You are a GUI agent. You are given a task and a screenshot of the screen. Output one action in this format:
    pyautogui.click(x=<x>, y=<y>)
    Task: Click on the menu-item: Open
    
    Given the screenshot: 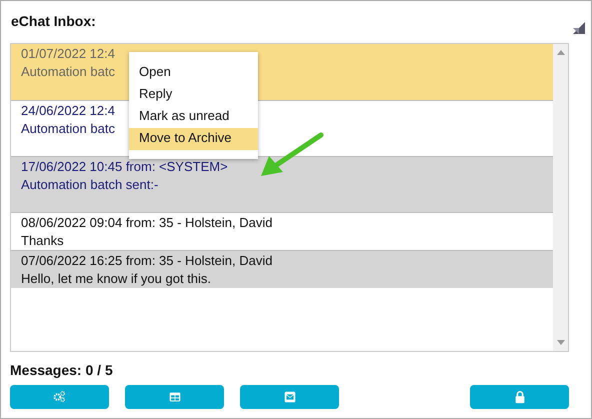 What is the action you would take?
    pyautogui.click(x=193, y=73)
    